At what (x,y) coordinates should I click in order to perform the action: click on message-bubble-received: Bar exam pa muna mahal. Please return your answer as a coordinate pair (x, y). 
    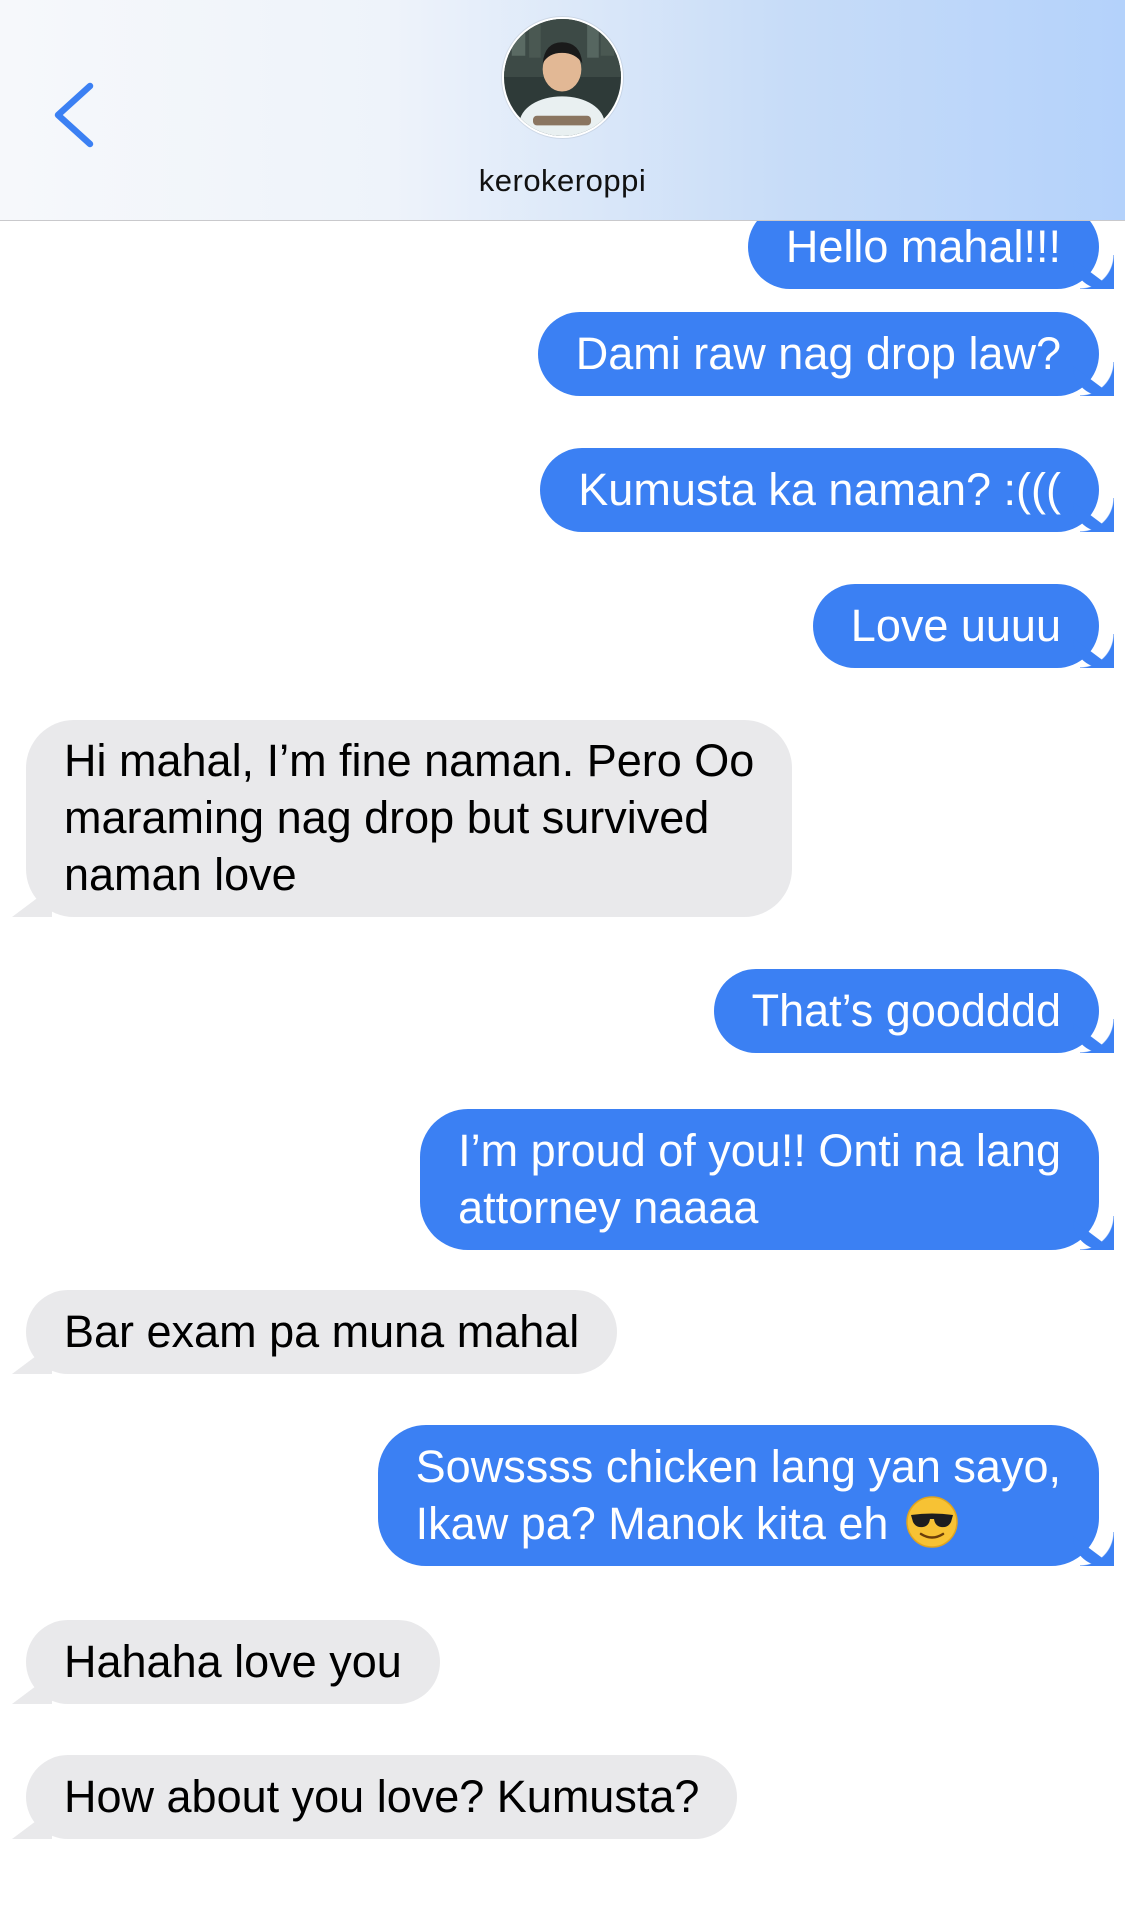
    Looking at the image, I should click on (322, 1332).